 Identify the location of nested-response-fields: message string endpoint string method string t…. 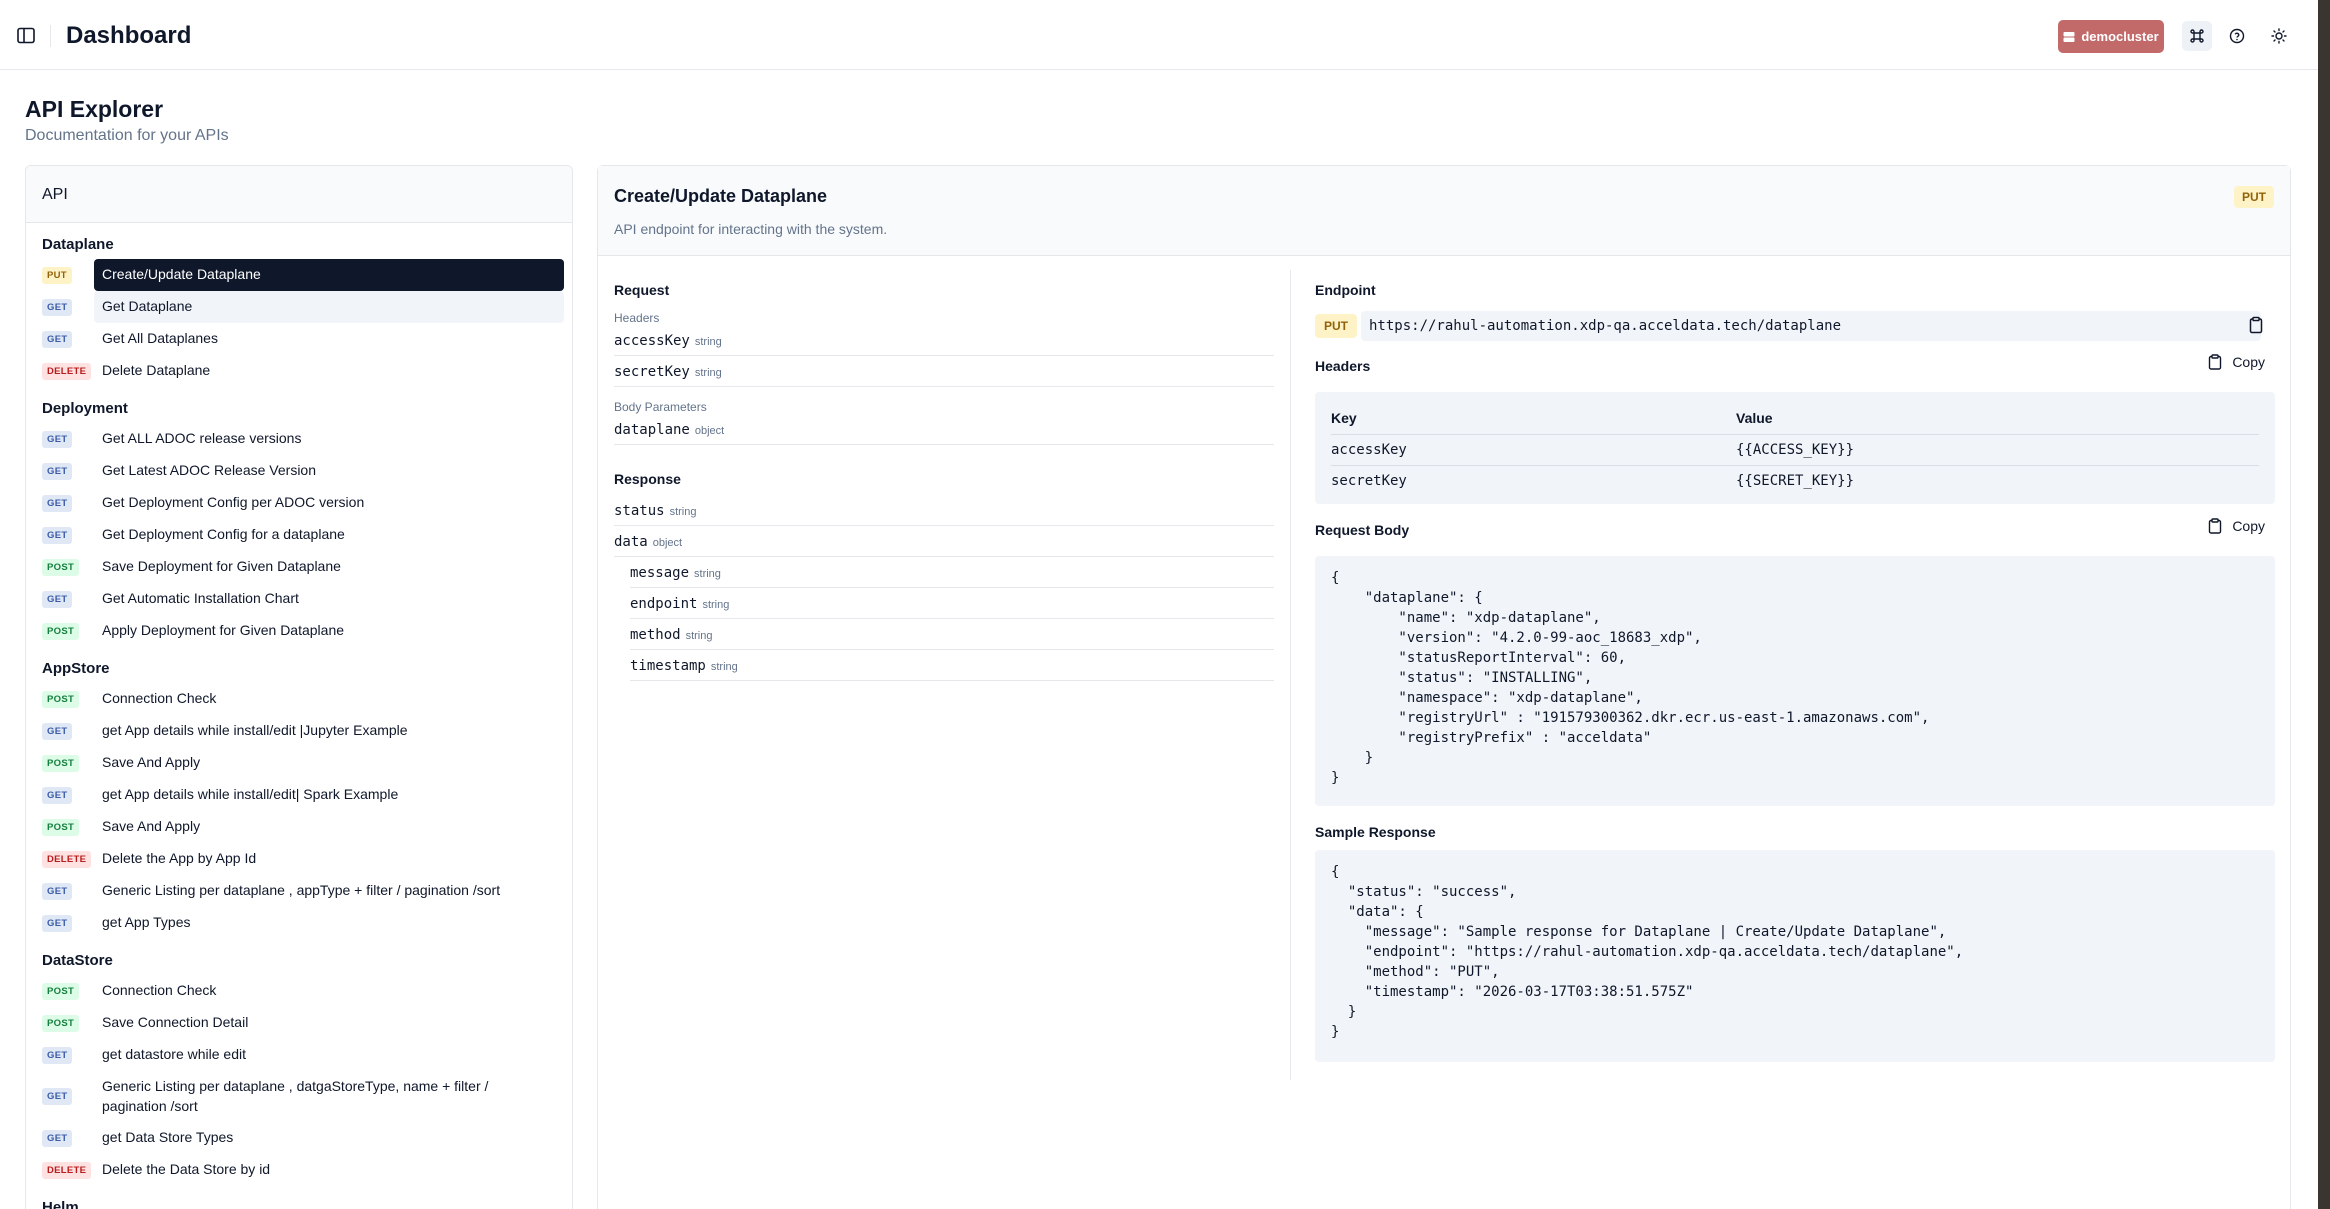
(944, 619).